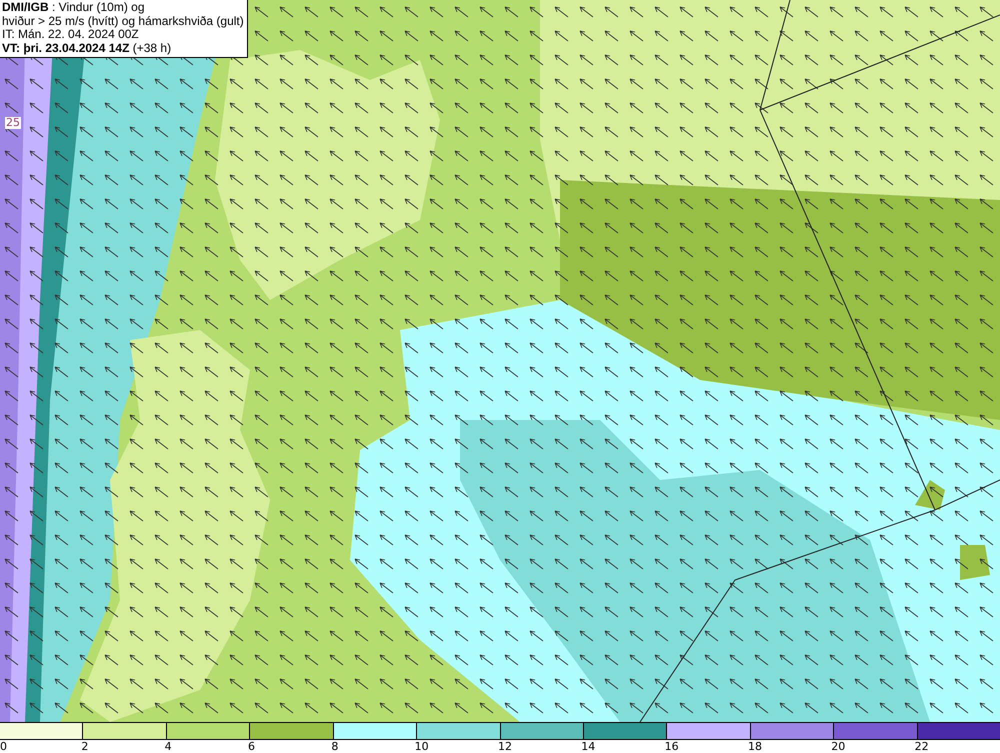  I want to click on legend-init-time: IT: Mán. 22. 04. 2024 00Z, so click(71, 35).